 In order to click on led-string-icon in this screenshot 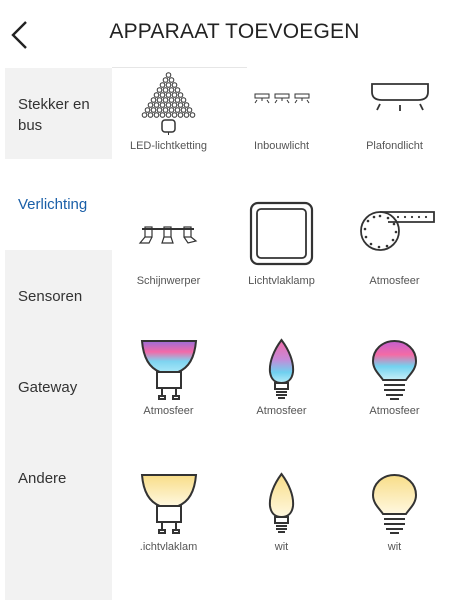, I will do `click(168, 103)`.